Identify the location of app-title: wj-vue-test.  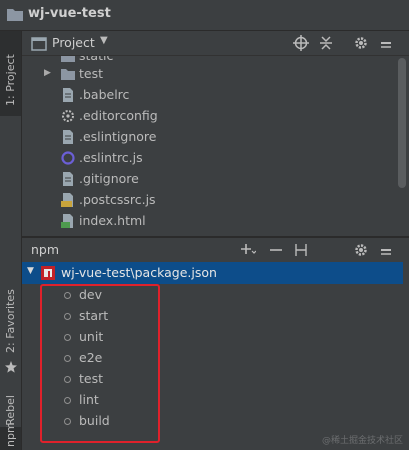
(69, 13).